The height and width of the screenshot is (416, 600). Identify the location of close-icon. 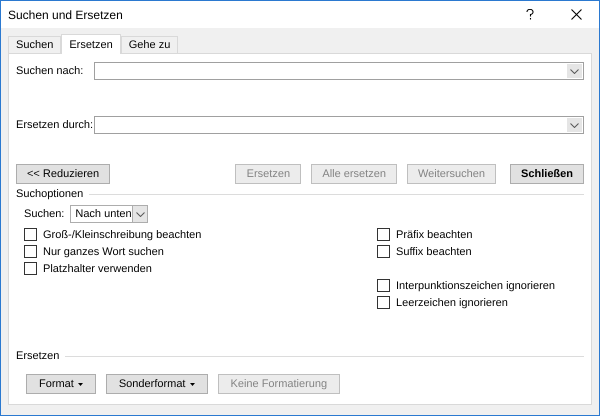
(576, 14).